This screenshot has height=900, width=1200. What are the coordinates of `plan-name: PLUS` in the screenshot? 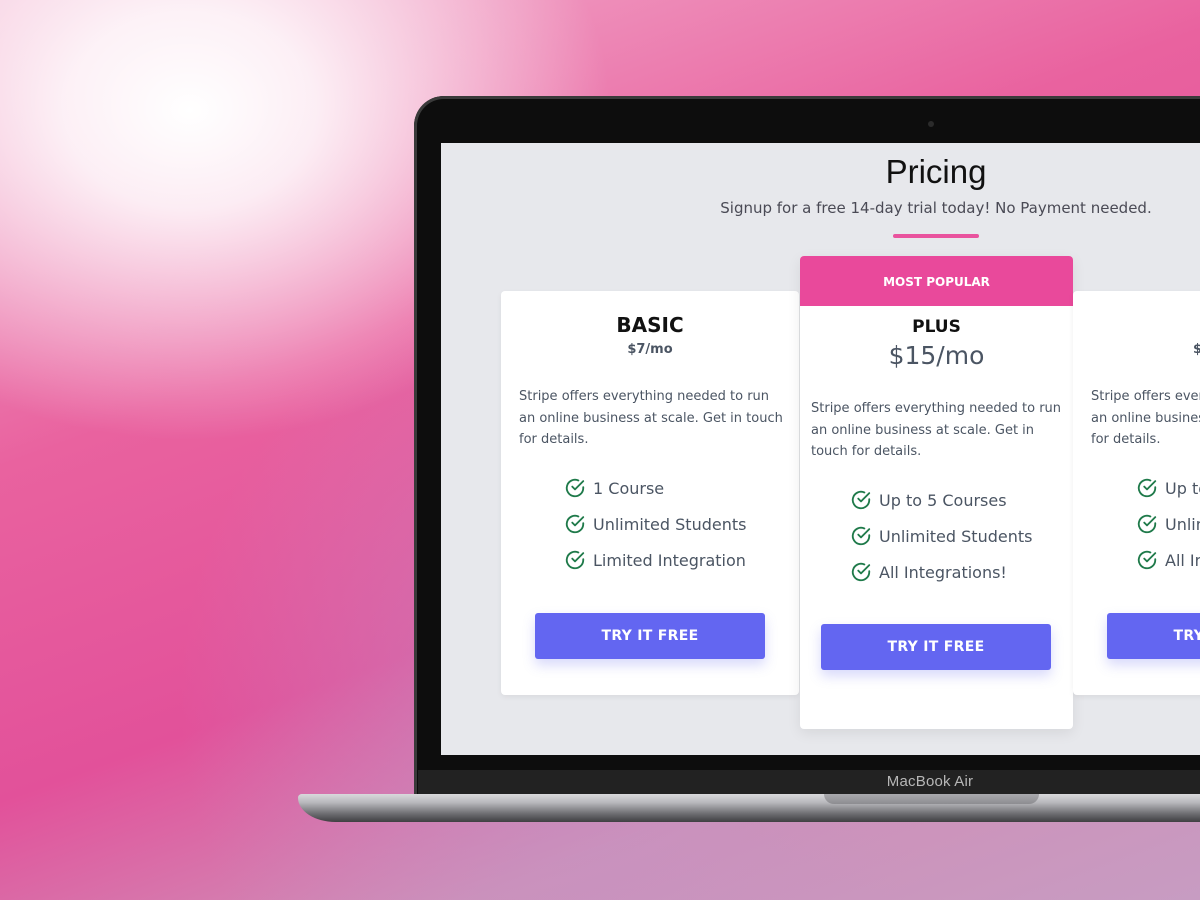 It's located at (936, 327).